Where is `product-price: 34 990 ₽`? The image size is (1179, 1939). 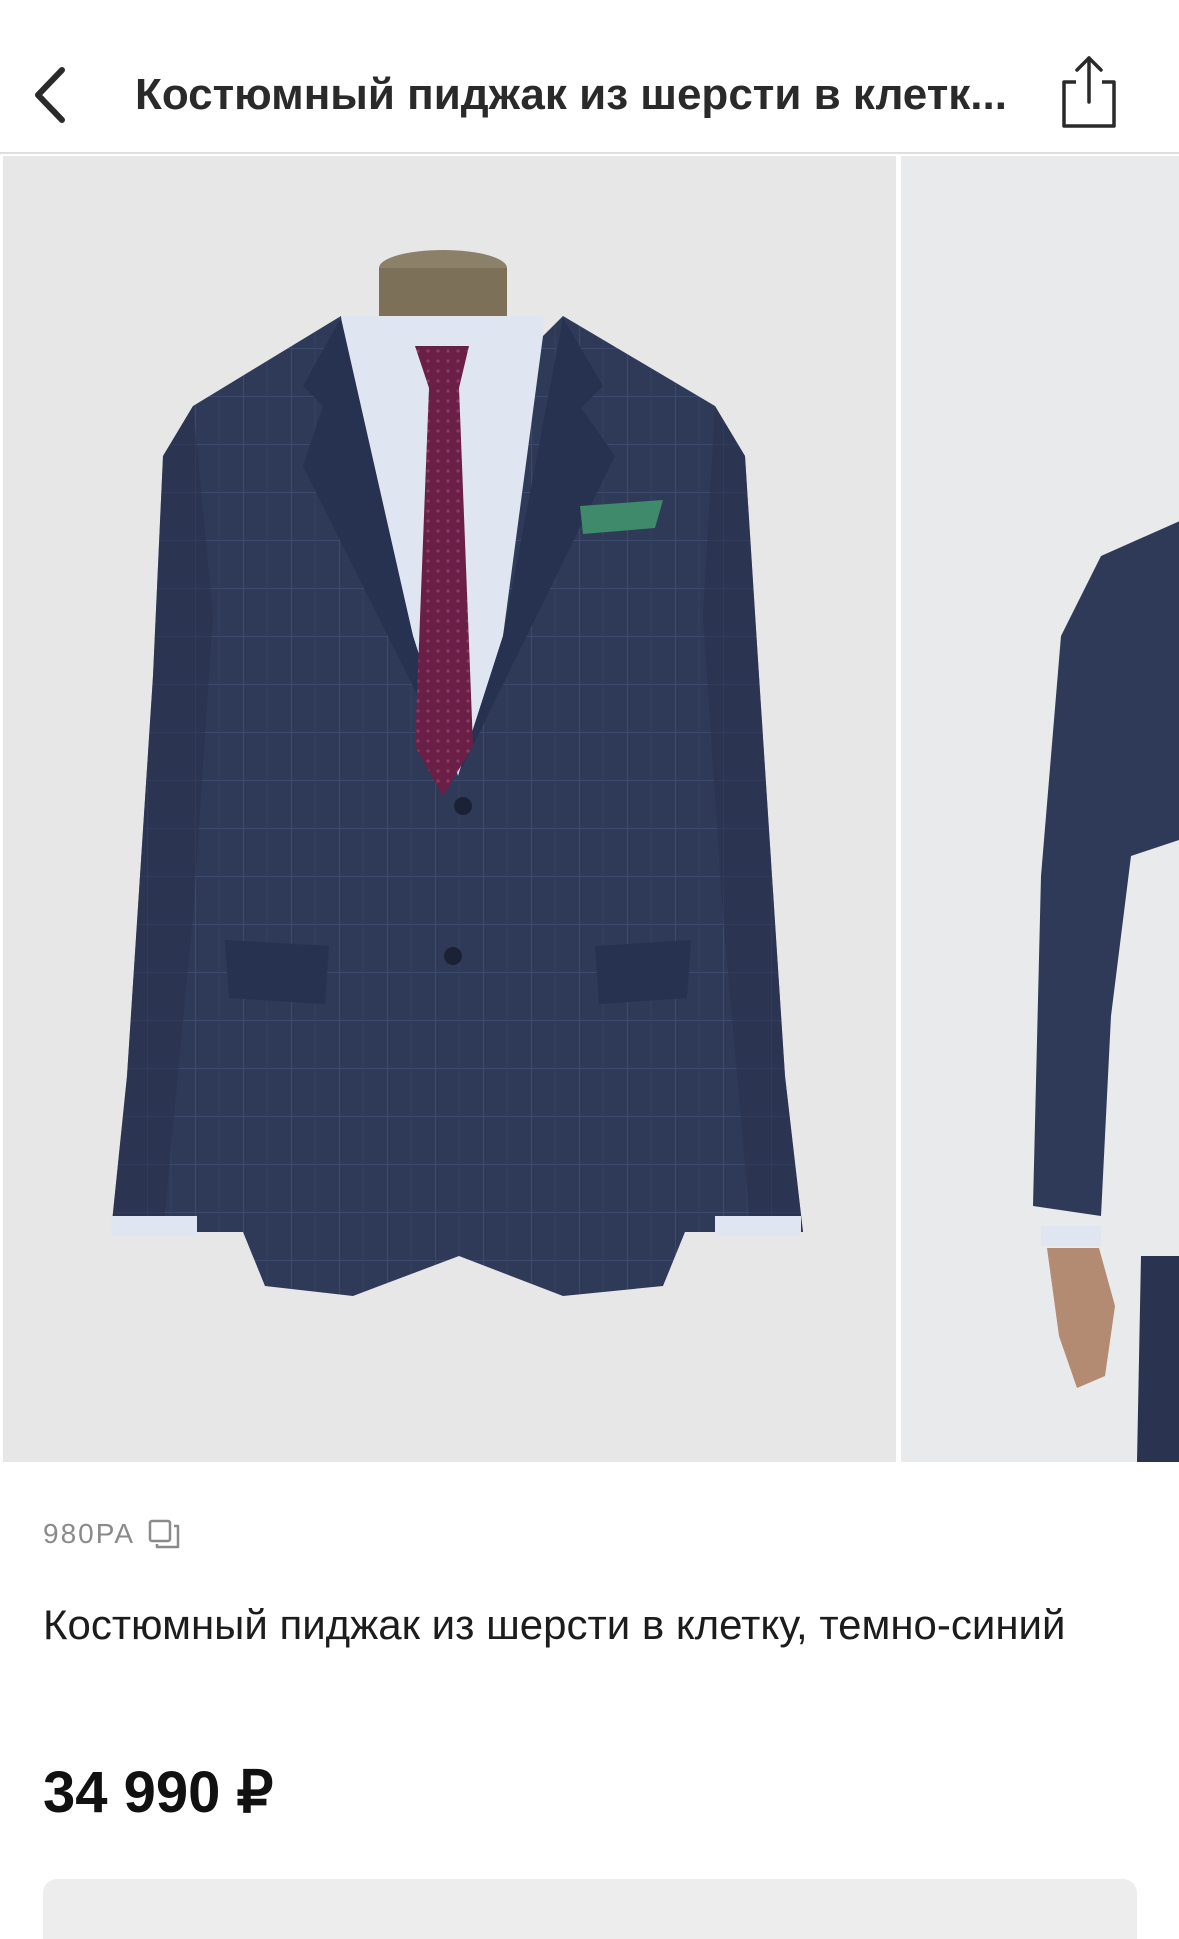
product-price: 34 990 ₽ is located at coordinates (158, 1792).